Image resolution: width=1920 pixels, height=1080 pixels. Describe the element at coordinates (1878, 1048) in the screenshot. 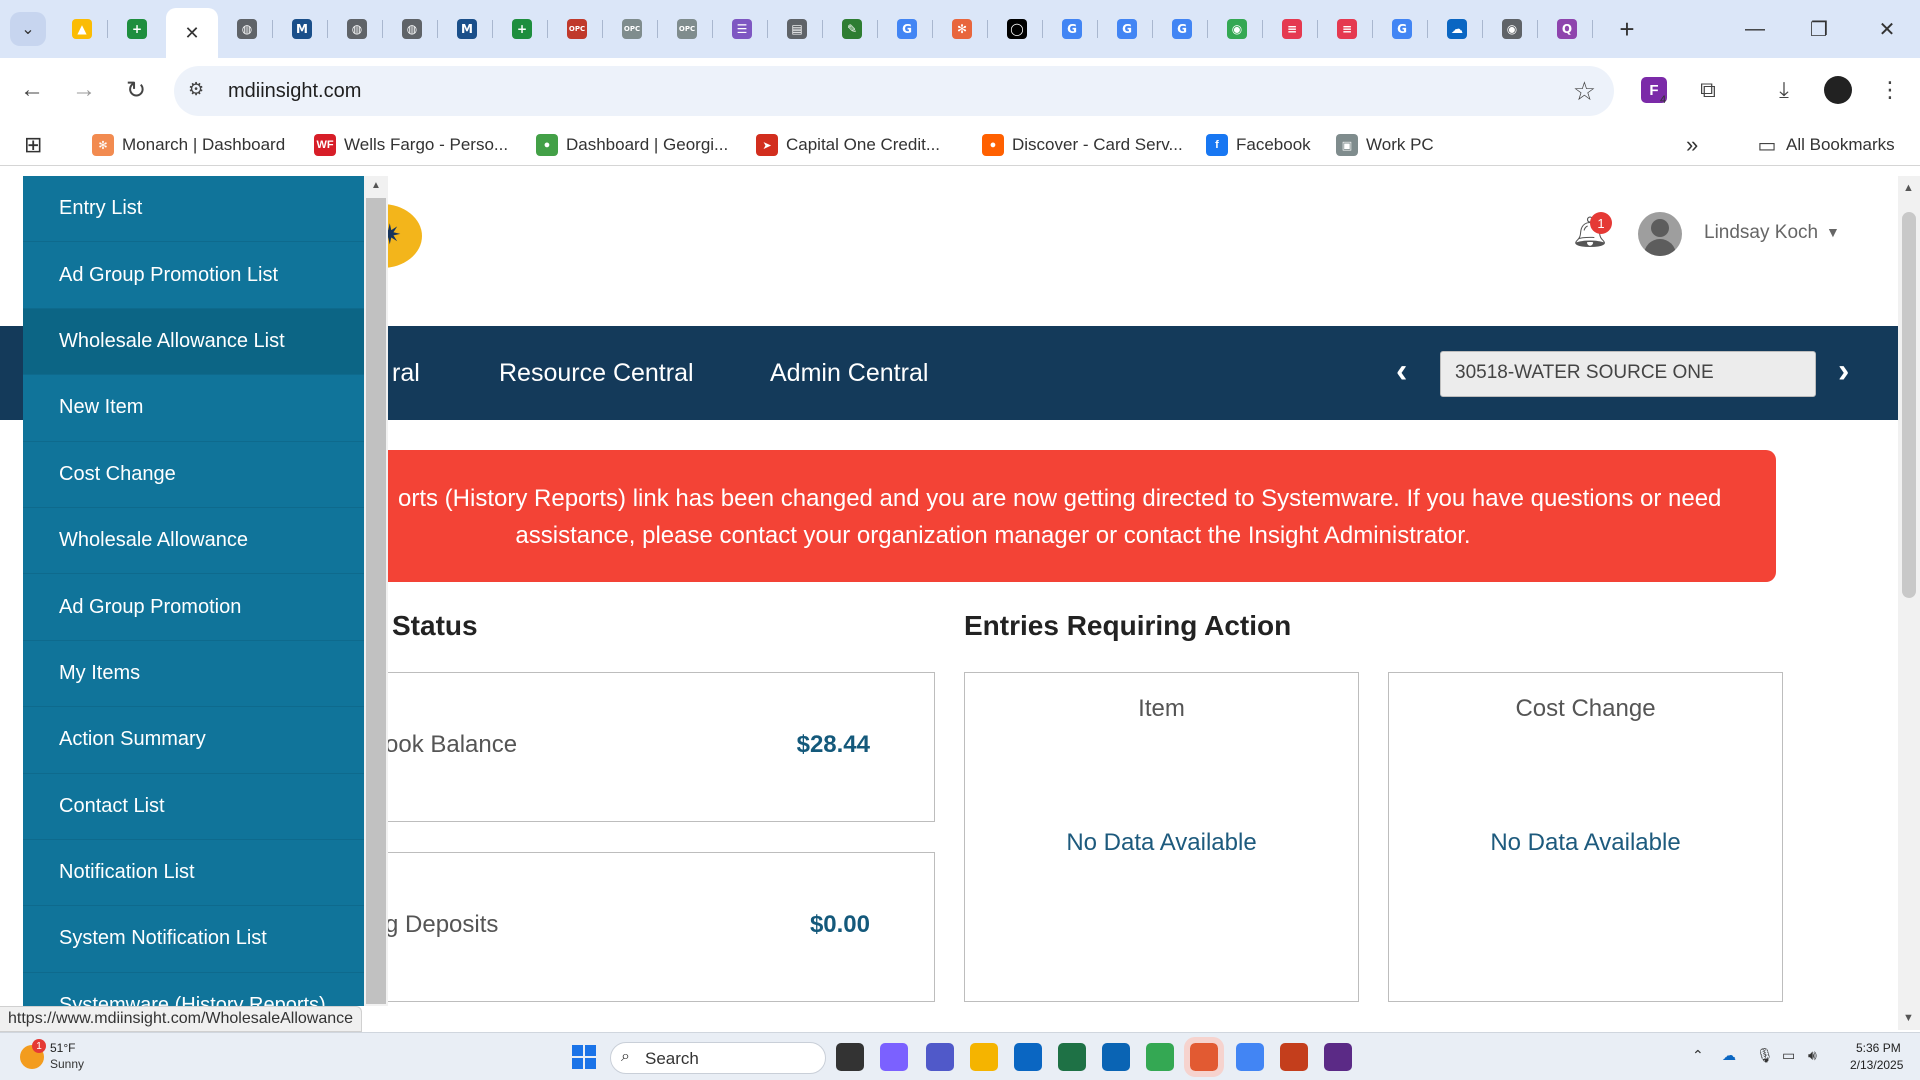

I see `clock-time: 5:36 PM` at that location.